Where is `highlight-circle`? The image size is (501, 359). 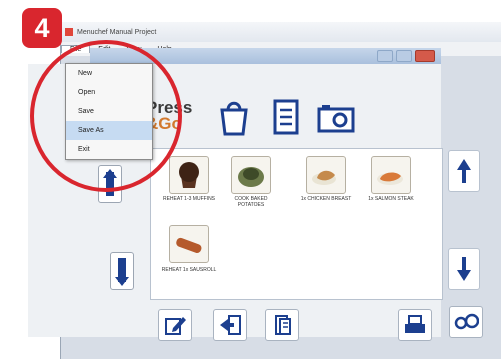 highlight-circle is located at coordinates (106, 116).